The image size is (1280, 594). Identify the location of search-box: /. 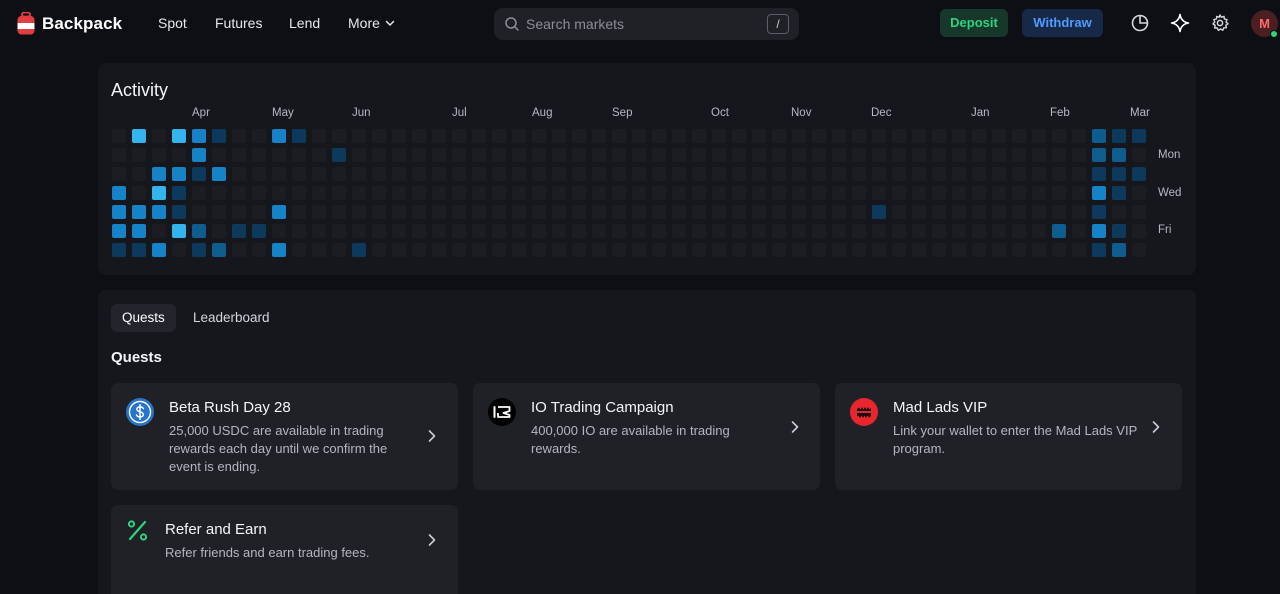
(646, 24).